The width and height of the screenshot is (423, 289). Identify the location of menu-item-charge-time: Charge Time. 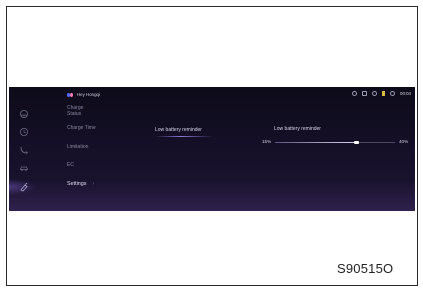
(81, 128).